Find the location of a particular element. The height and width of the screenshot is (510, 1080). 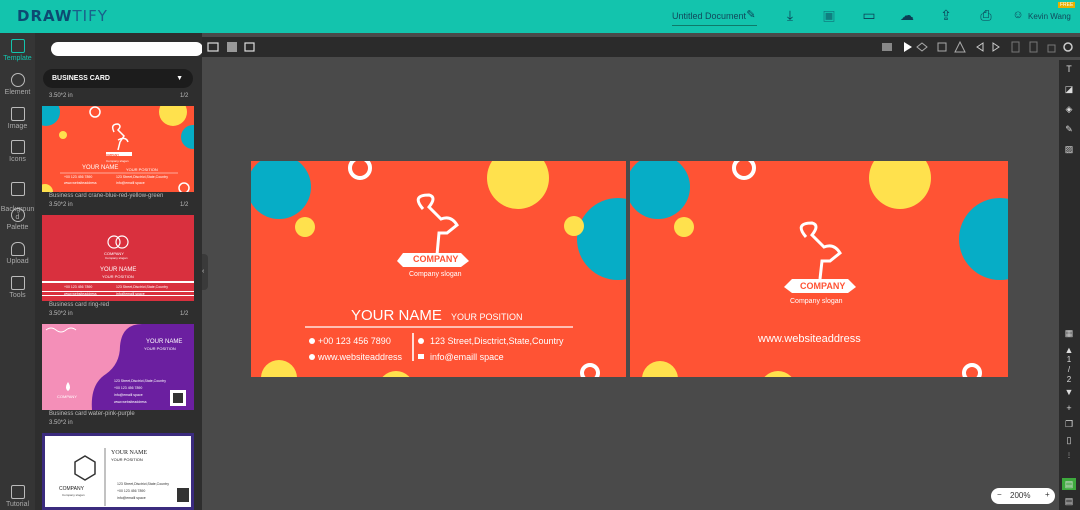

download-icon: ⤓ is located at coordinates (790, 15).